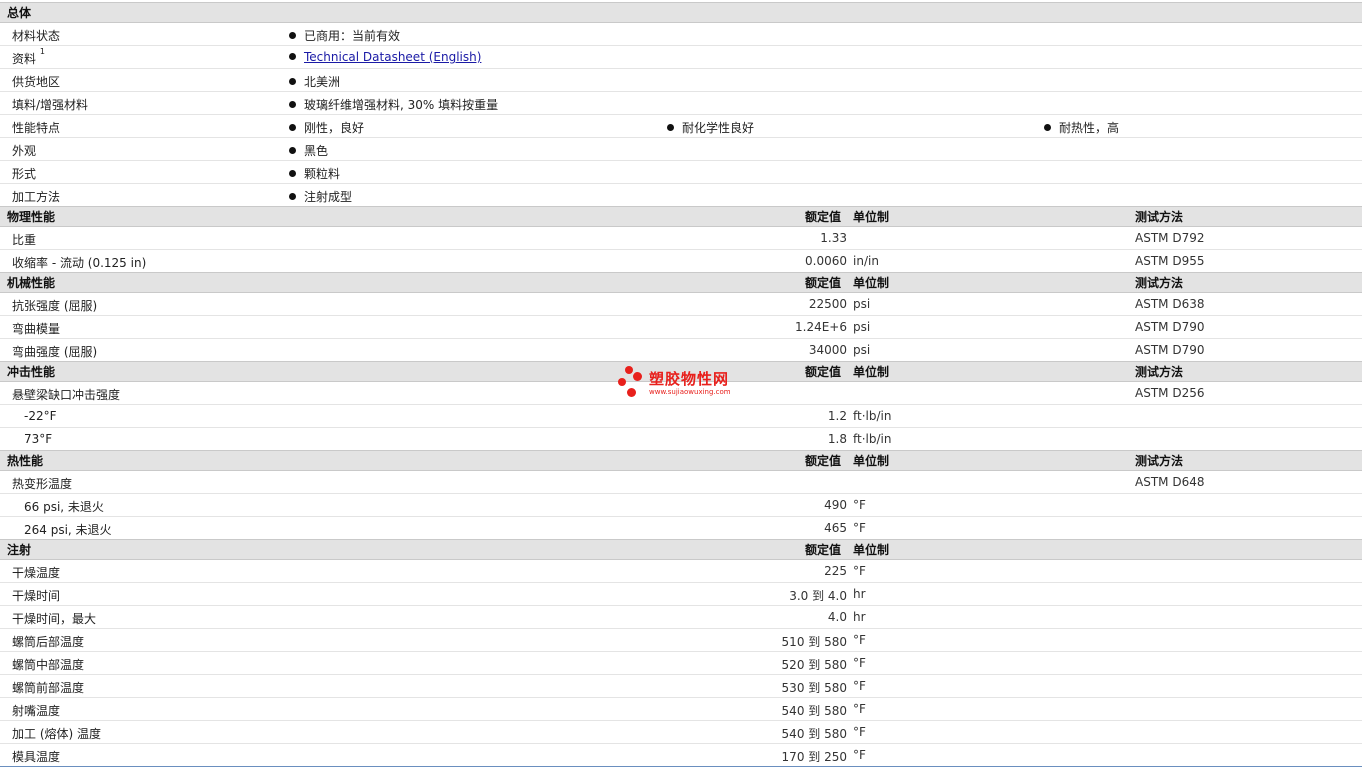 The height and width of the screenshot is (767, 1362). I want to click on table-row: 比重 1.33 ASTM D792, so click(681, 238).